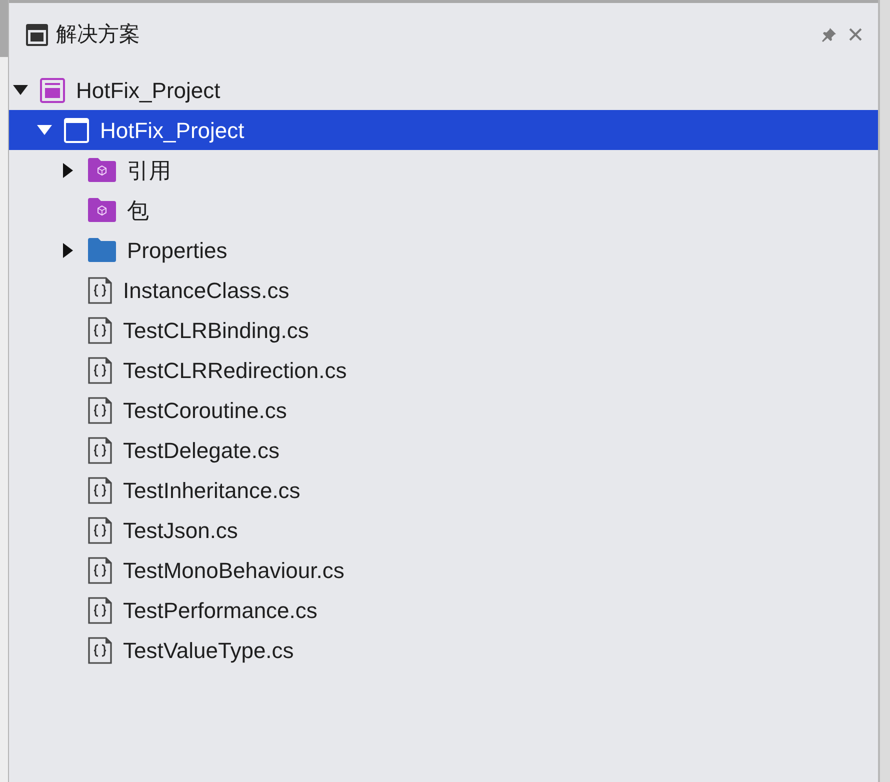 This screenshot has height=782, width=890. I want to click on tree-item: TestMonoBehaviour.cs, so click(443, 570).